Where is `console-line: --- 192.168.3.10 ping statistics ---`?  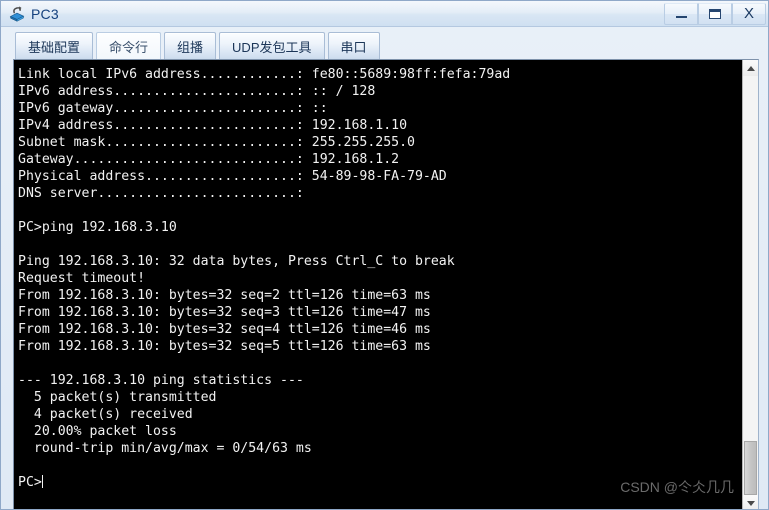 console-line: --- 192.168.3.10 ping statistics --- is located at coordinates (161, 380).